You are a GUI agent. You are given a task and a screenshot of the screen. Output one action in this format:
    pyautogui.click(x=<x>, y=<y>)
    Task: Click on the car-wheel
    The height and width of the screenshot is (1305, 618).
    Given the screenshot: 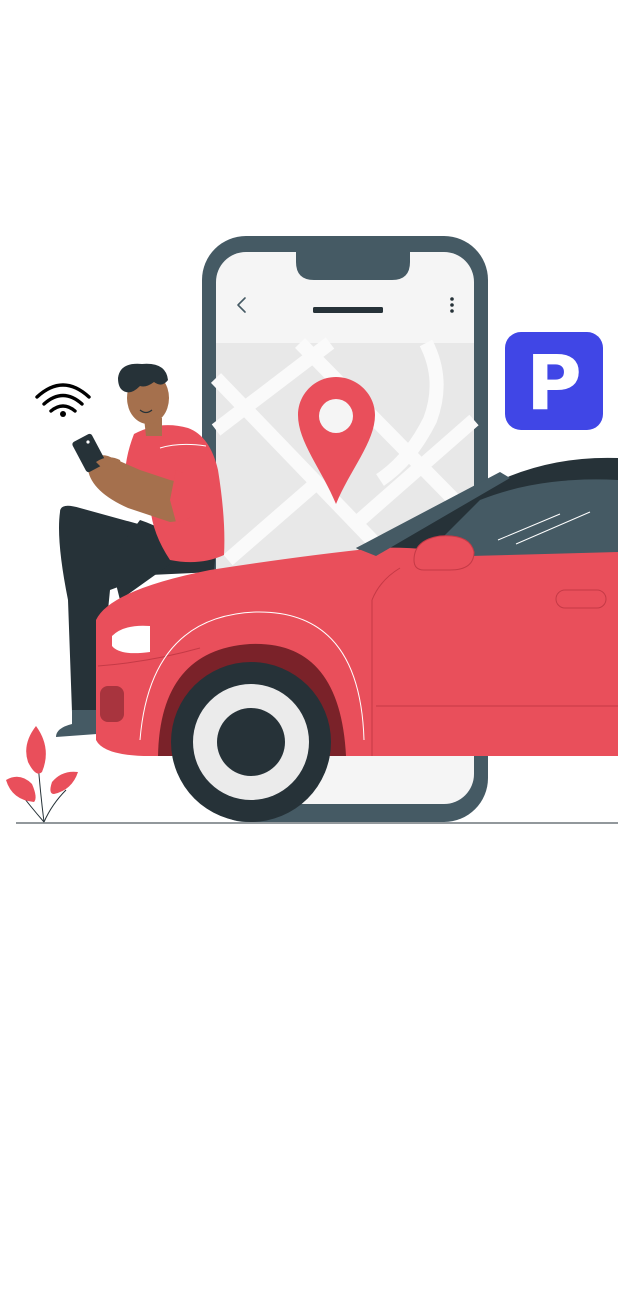 What is the action you would take?
    pyautogui.click(x=251, y=742)
    